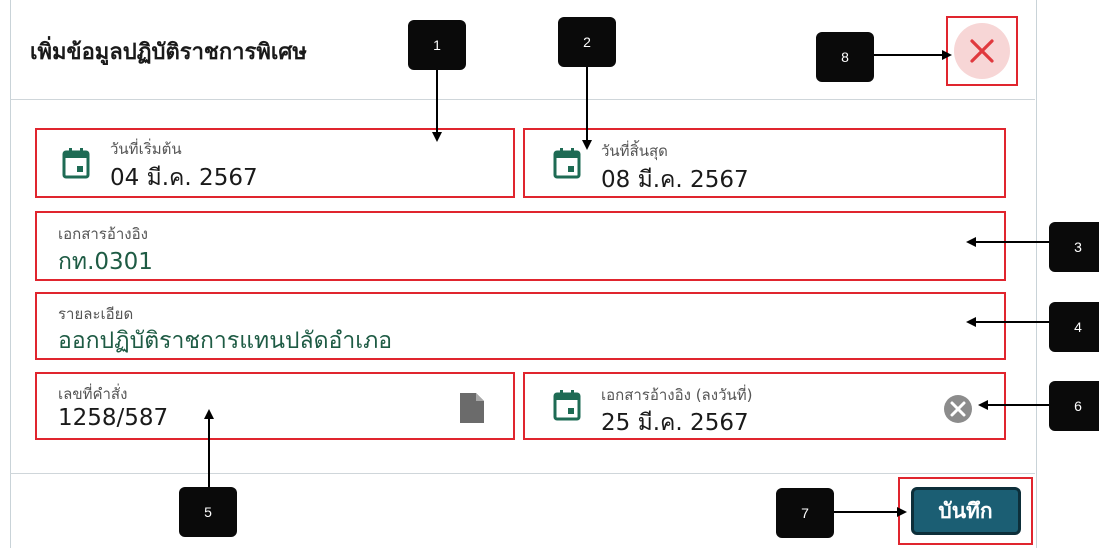 The width and height of the screenshot is (1099, 548). What do you see at coordinates (146, 149) in the screenshot?
I see `start-date-label: วันที่เริ่มต้น` at bounding box center [146, 149].